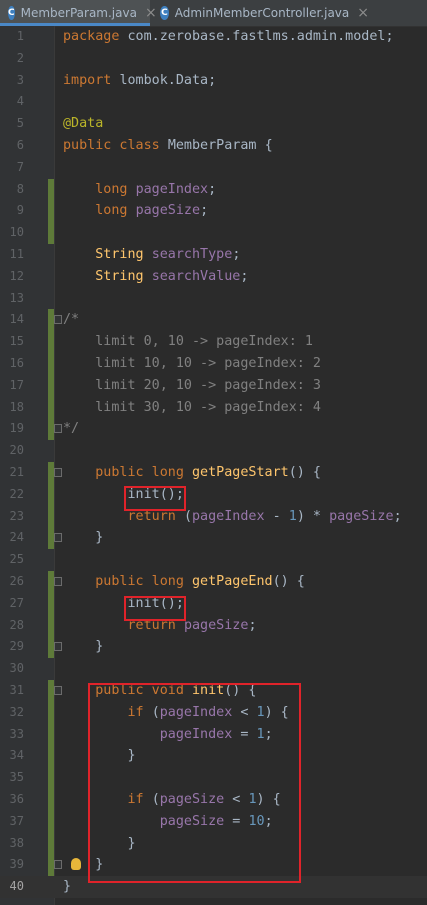 The width and height of the screenshot is (427, 905). What do you see at coordinates (213, 756) in the screenshot?
I see `code-line: 34 }` at bounding box center [213, 756].